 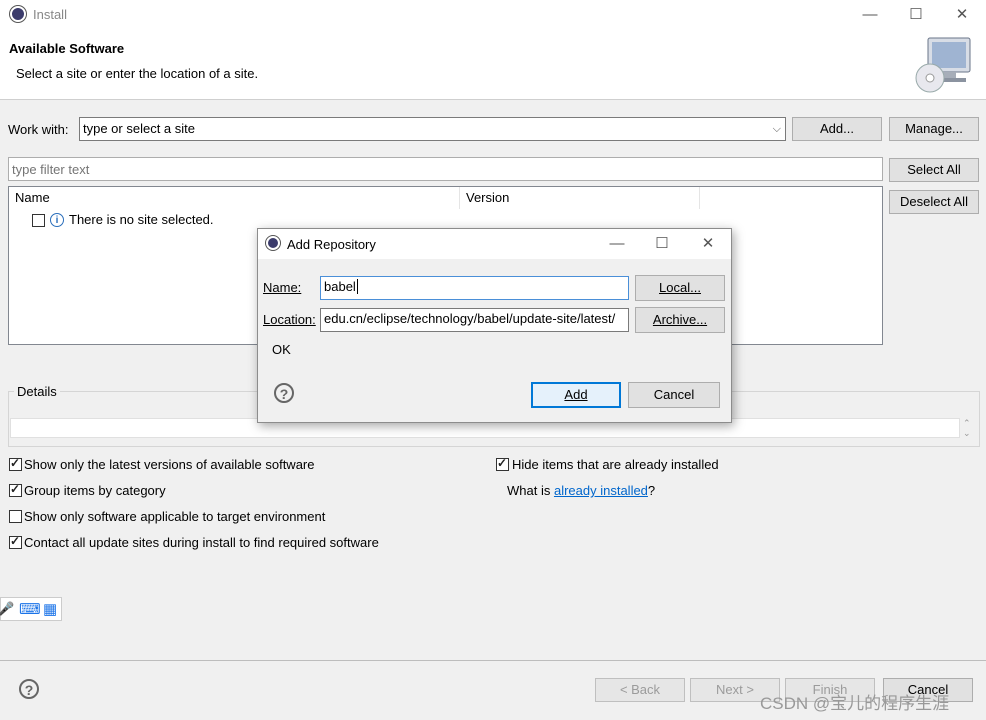 I want to click on work-with-label: Work with:, so click(x=38, y=129).